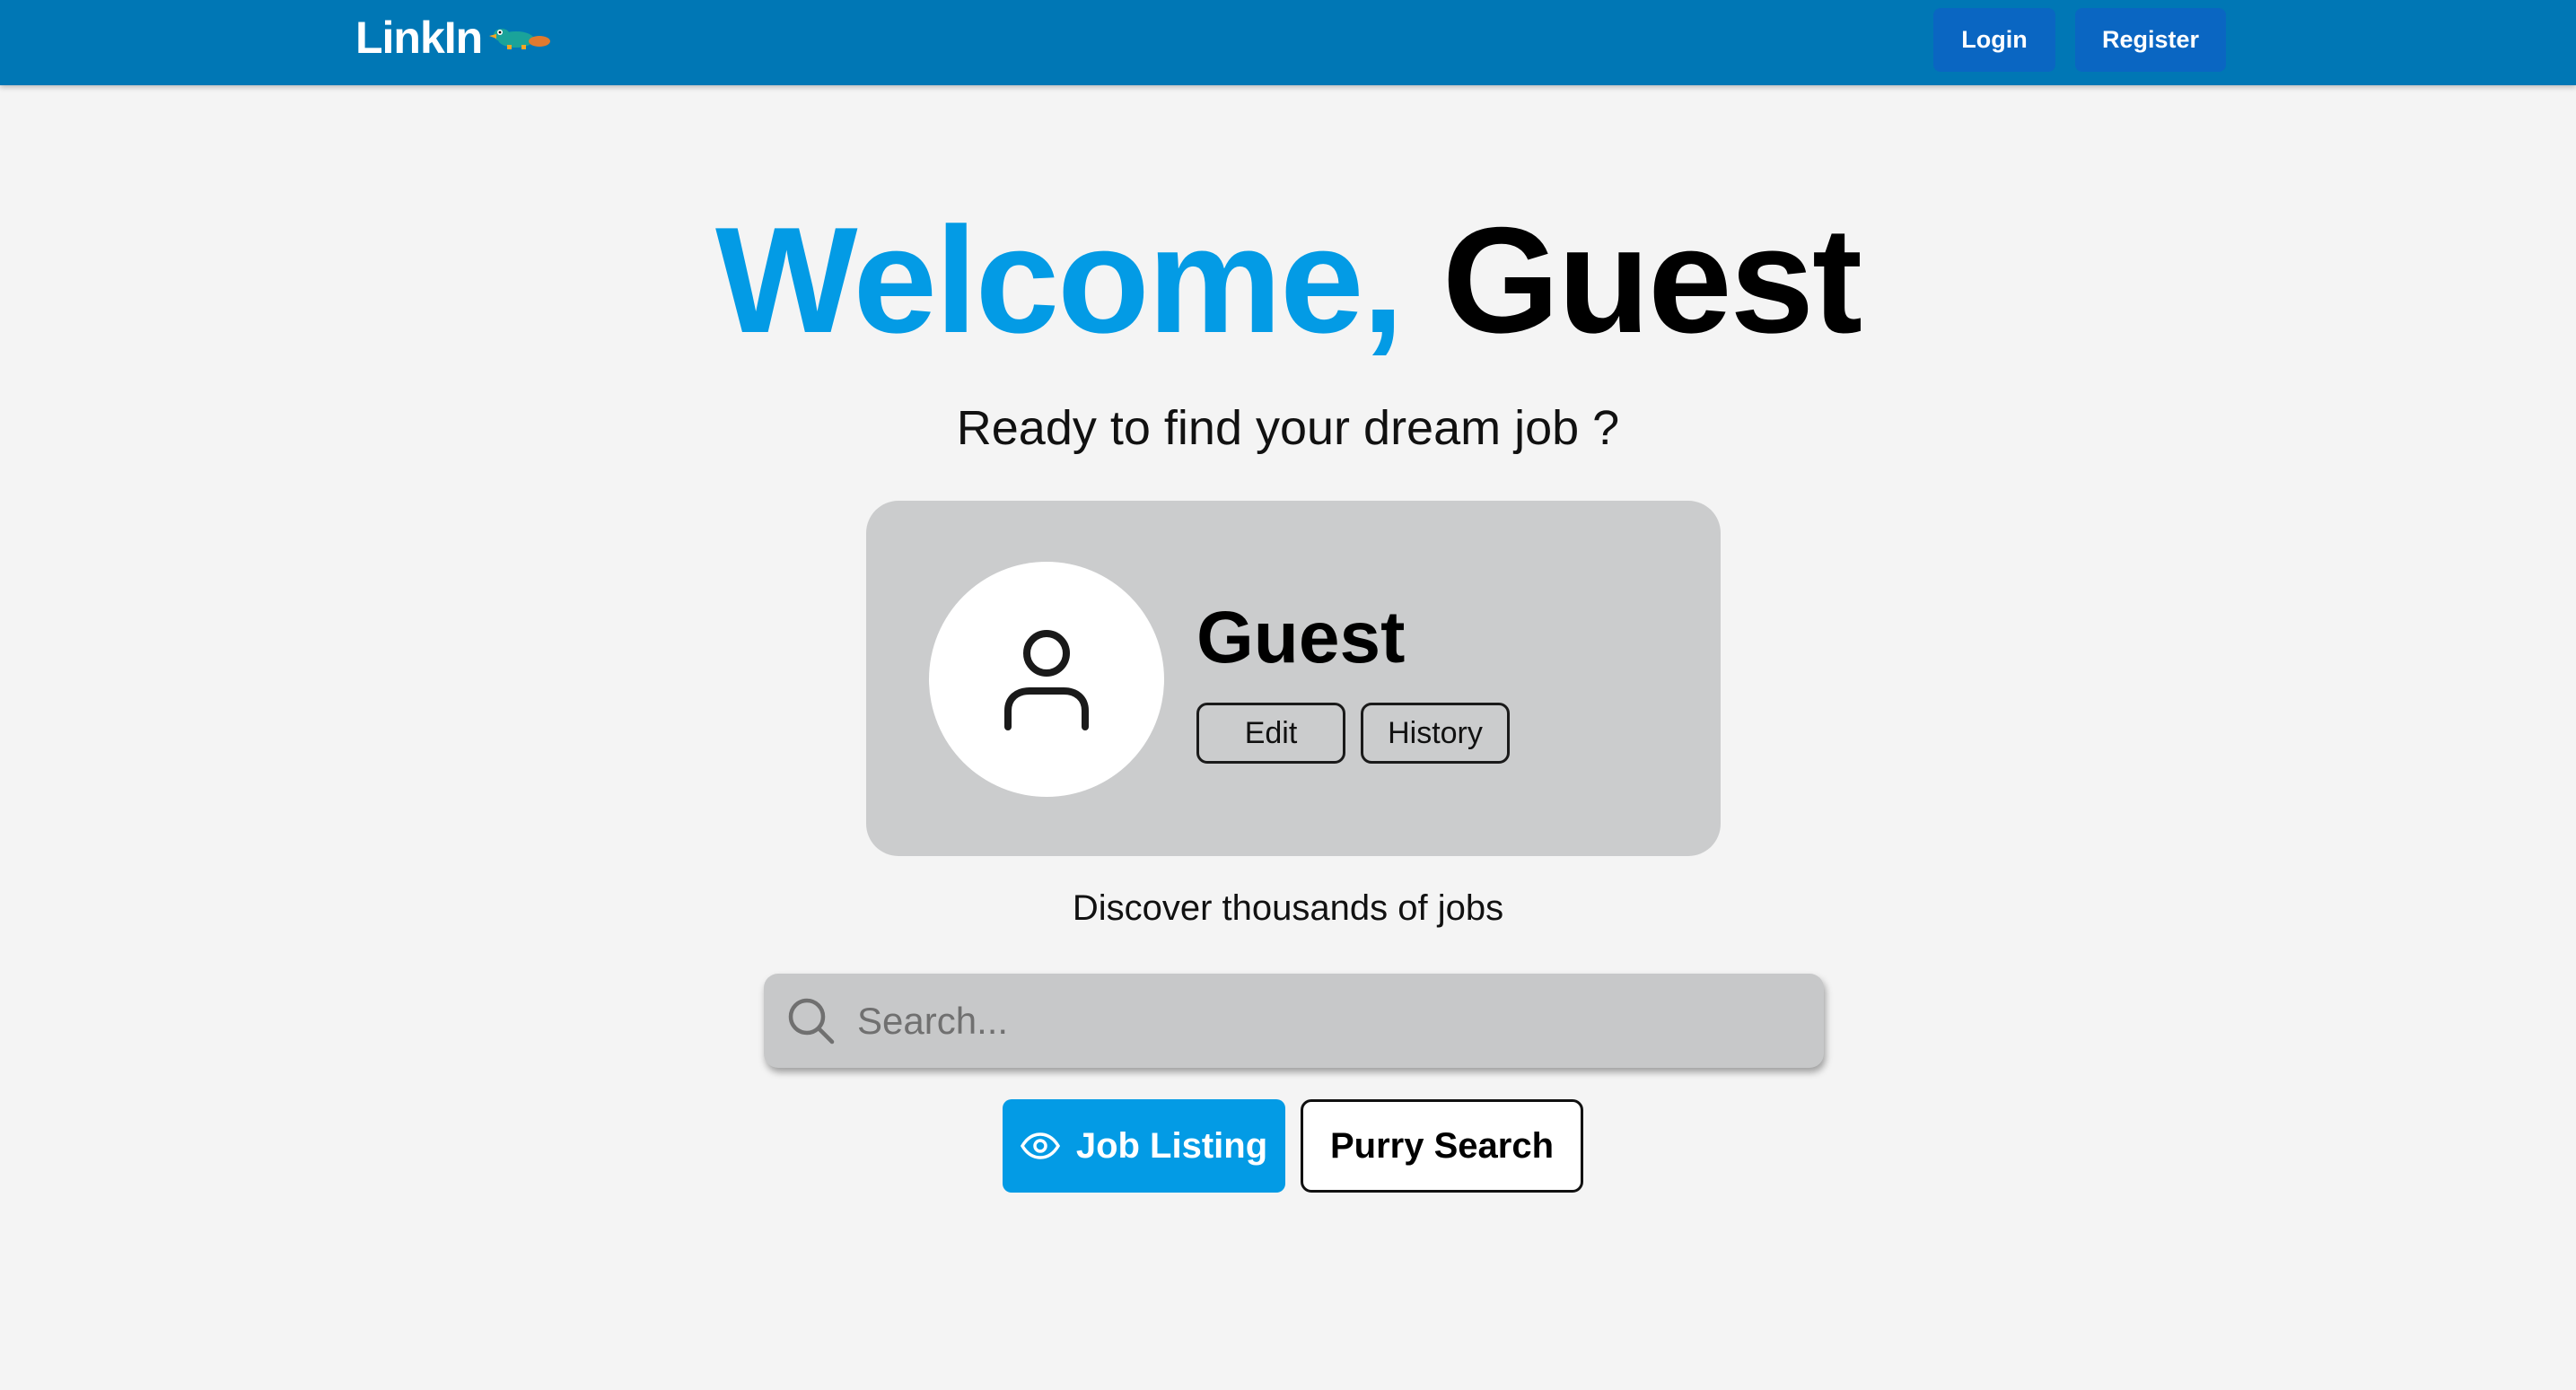 This screenshot has width=2576, height=1390. I want to click on register-button: Register, so click(2150, 40).